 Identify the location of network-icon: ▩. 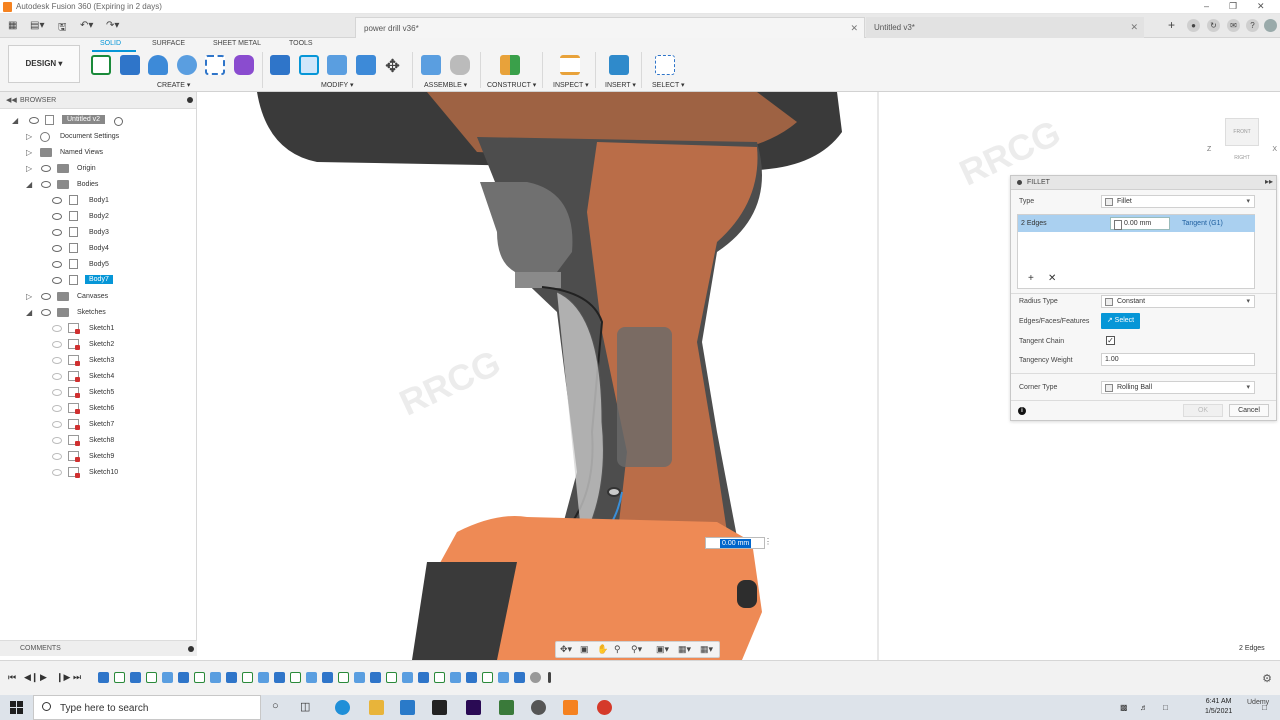
(1124, 707).